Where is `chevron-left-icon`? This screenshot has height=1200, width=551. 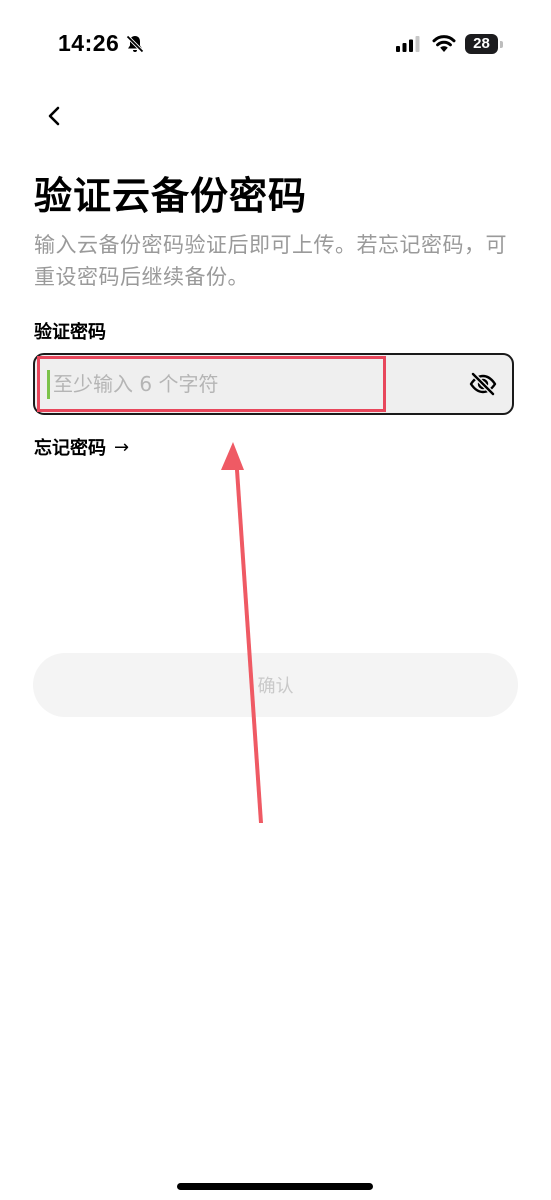 chevron-left-icon is located at coordinates (54, 116).